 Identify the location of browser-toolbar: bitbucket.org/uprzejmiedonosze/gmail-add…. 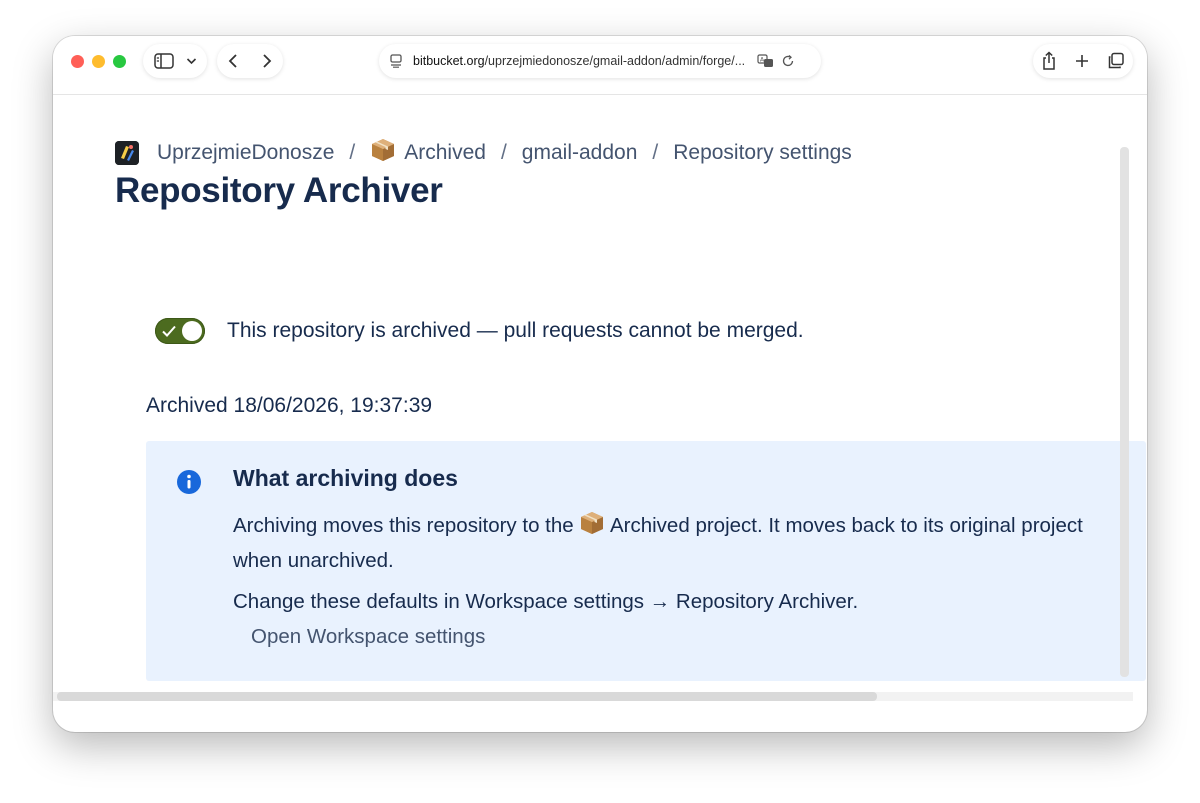
(600, 65).